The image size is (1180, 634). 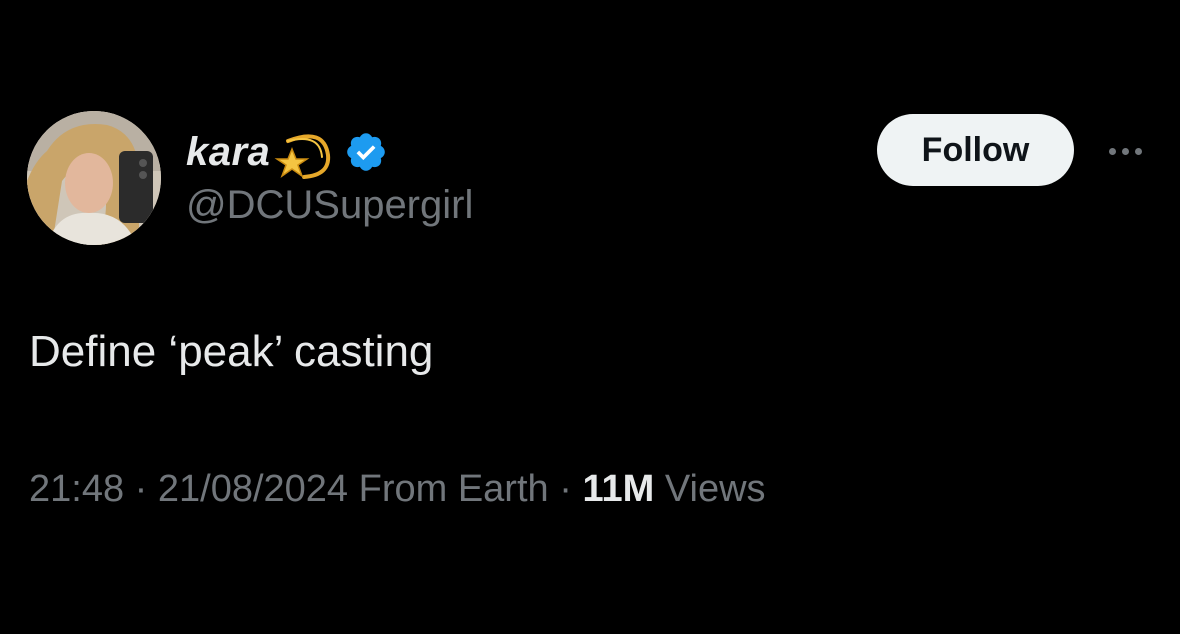 What do you see at coordinates (253, 489) in the screenshot?
I see `tweet-date: 21/08/2024` at bounding box center [253, 489].